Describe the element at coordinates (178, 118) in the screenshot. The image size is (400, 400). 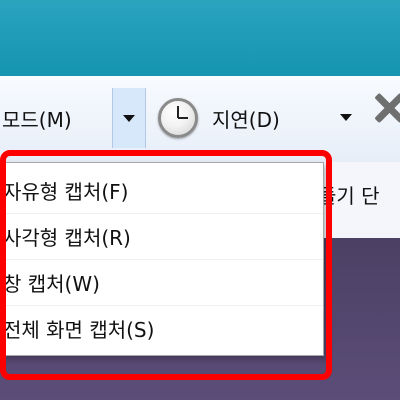
I see `clock-icon` at that location.